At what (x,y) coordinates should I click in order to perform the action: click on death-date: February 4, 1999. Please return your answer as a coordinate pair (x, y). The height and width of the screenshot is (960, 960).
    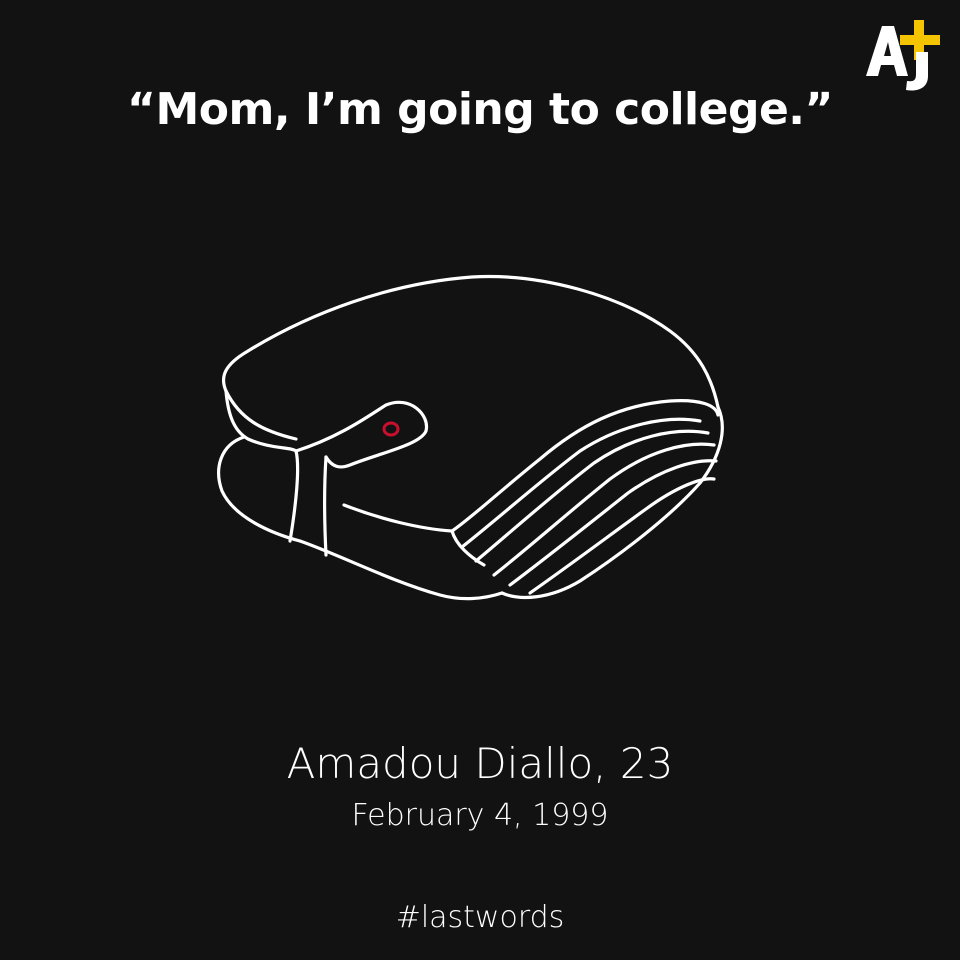
    Looking at the image, I should click on (480, 815).